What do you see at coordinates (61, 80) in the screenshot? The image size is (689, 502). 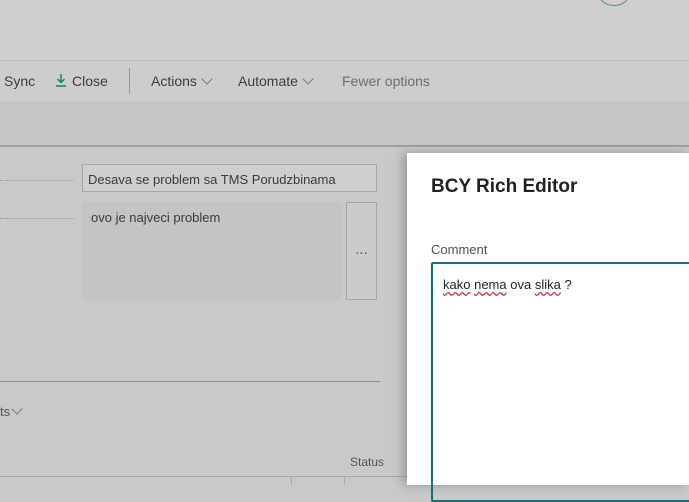 I see `download-icon` at bounding box center [61, 80].